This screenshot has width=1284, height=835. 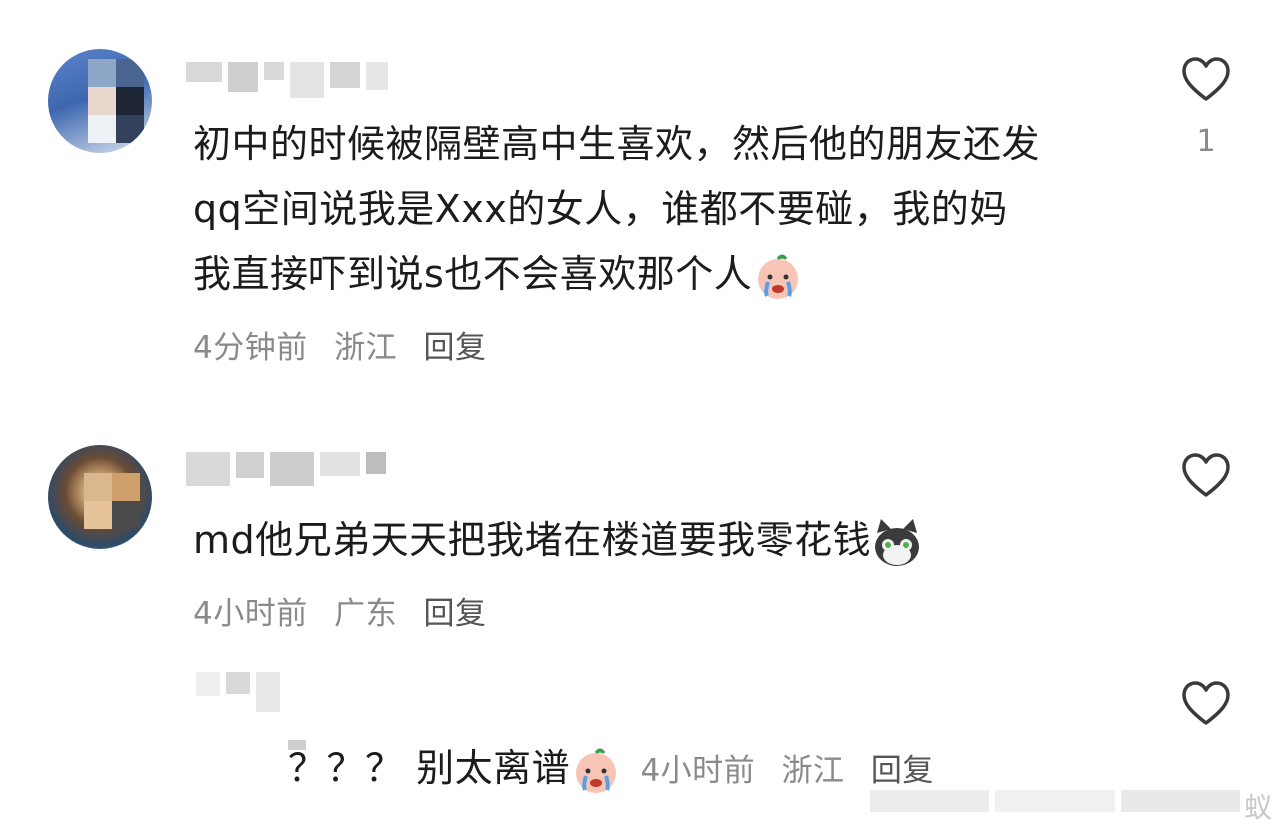 What do you see at coordinates (1055, 801) in the screenshot?
I see `watermark-mosaic` at bounding box center [1055, 801].